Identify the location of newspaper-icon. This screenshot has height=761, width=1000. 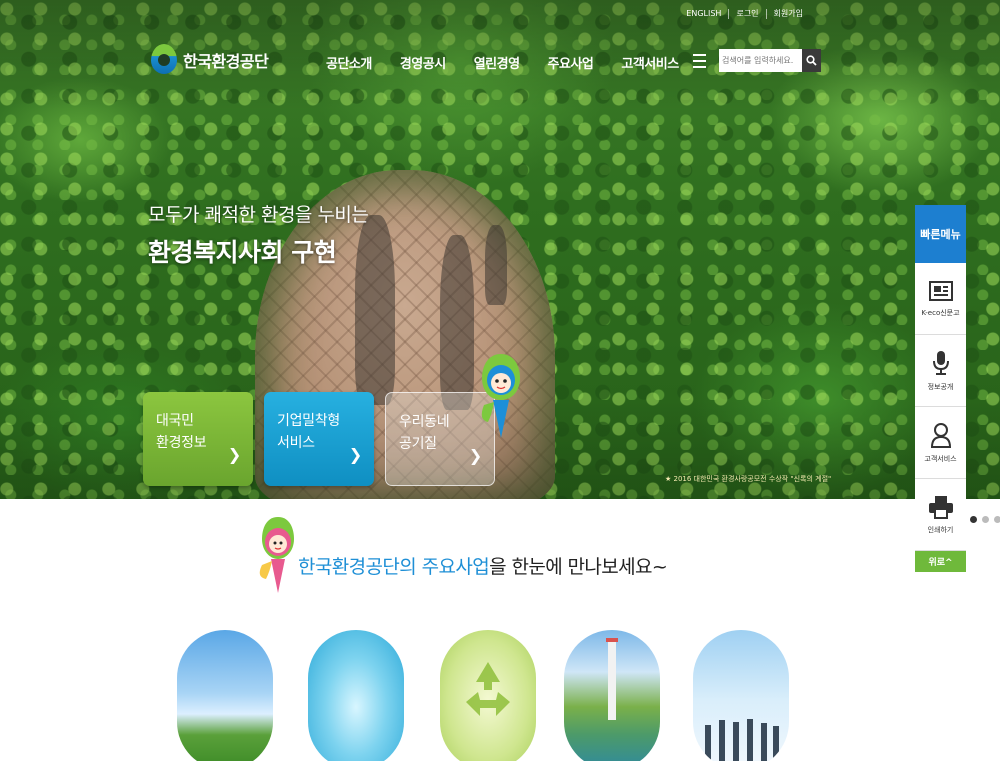
(940, 290).